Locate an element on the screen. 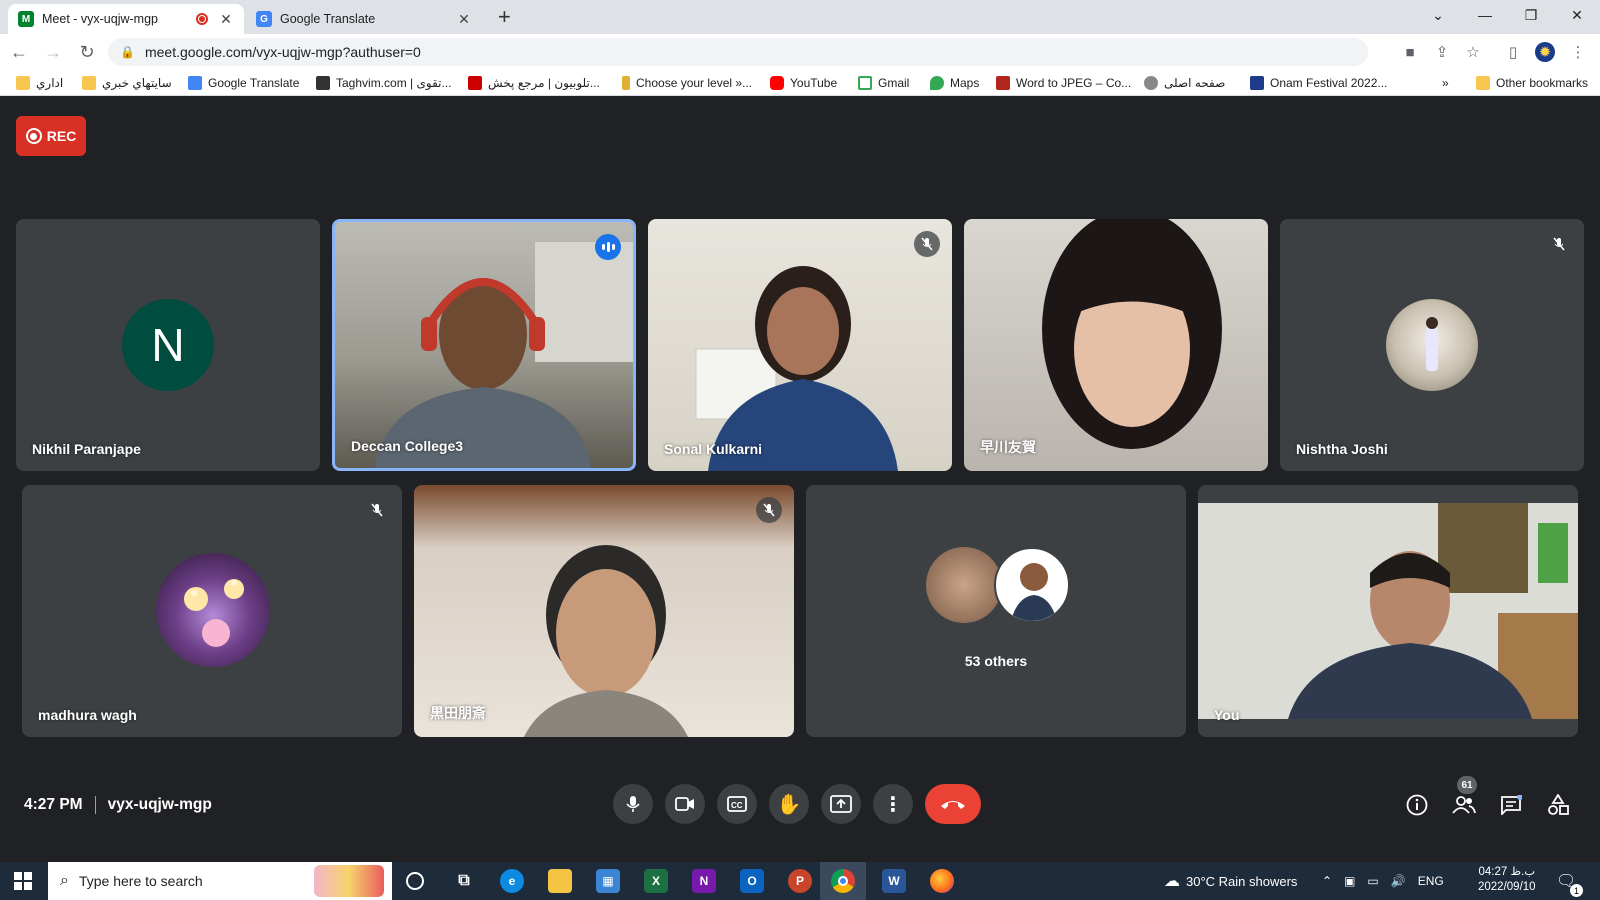  file-explorer-icon is located at coordinates (560, 881).